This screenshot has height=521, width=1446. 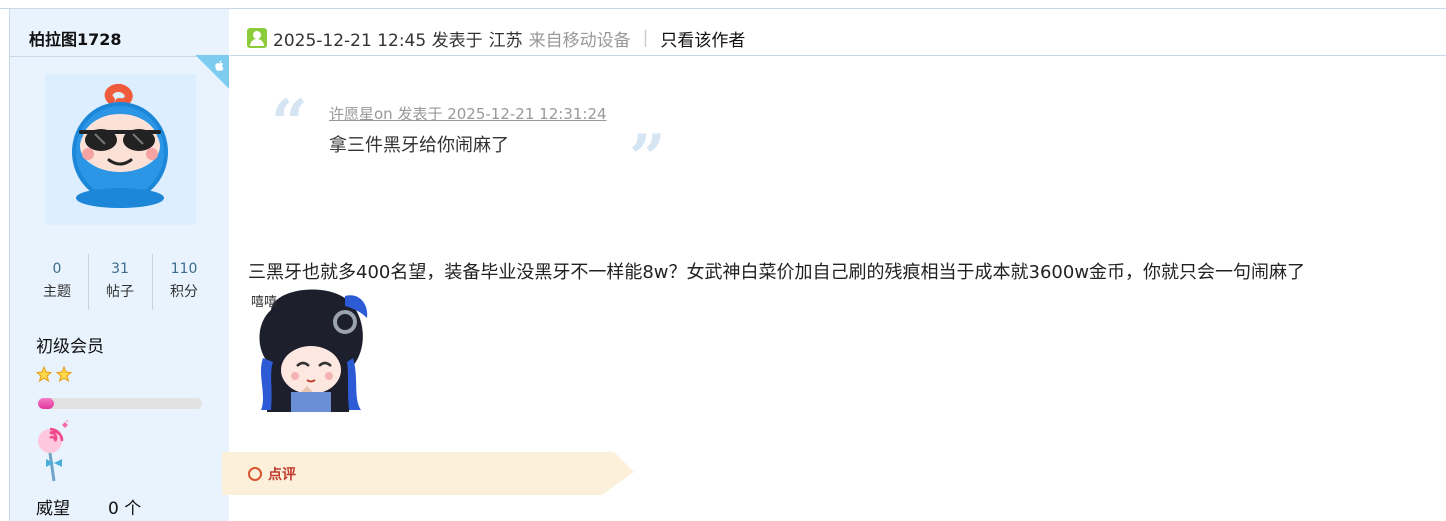 I want to click on stat-posts-label: 帖子, so click(x=120, y=292).